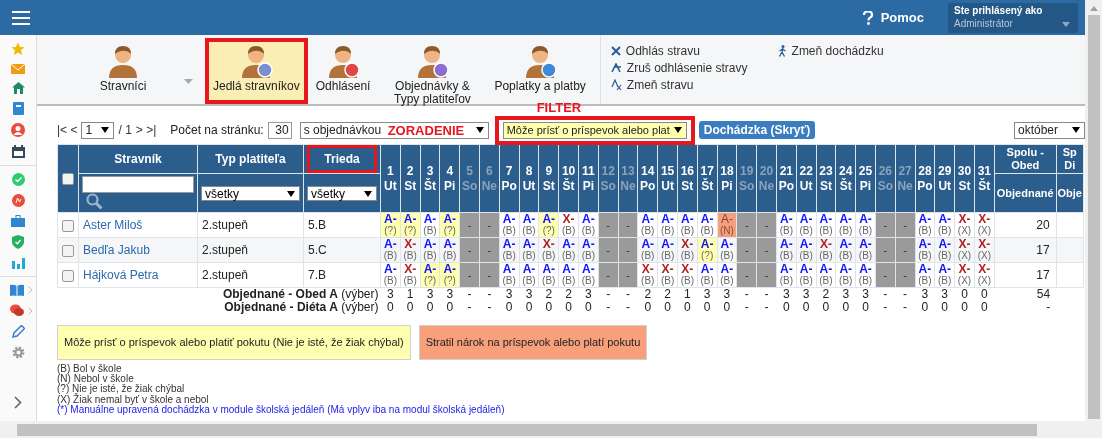 This screenshot has height=438, width=1102. I want to click on action-link: Zmeň dochádzku, so click(830, 50).